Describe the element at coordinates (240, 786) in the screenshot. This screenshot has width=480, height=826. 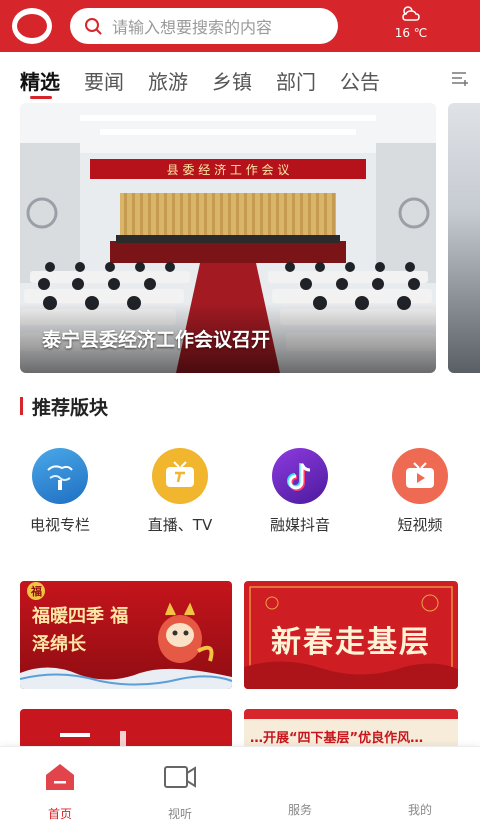
I see `bottom-navigation: 首页 视听 服务 我的` at that location.